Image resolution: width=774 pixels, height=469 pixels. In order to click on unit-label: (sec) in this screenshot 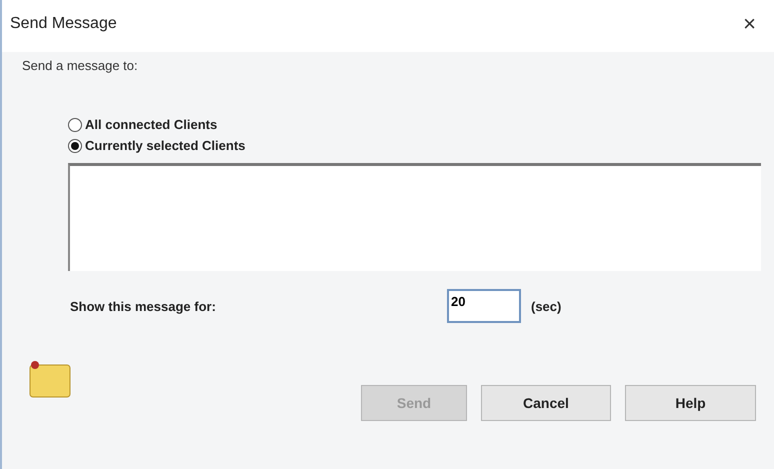, I will do `click(546, 306)`.